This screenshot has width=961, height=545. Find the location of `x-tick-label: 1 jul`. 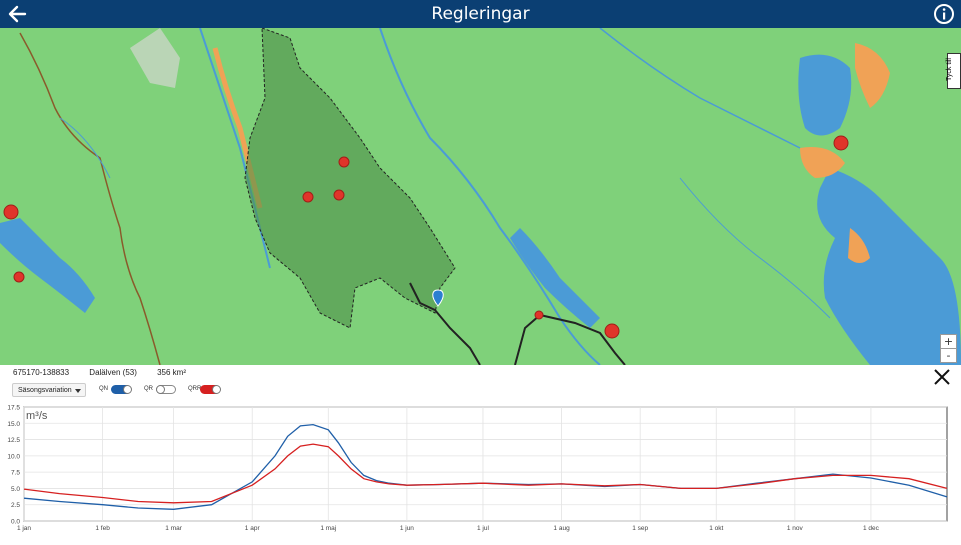

x-tick-label: 1 jul is located at coordinates (483, 528).